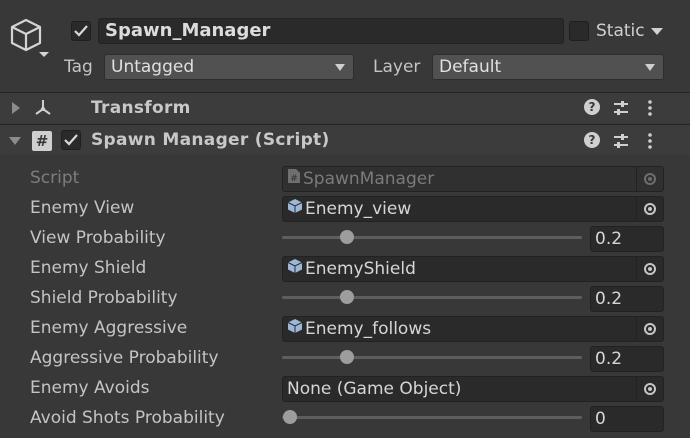 The height and width of the screenshot is (438, 690). Describe the element at coordinates (579, 31) in the screenshot. I see `static-checkbox` at that location.